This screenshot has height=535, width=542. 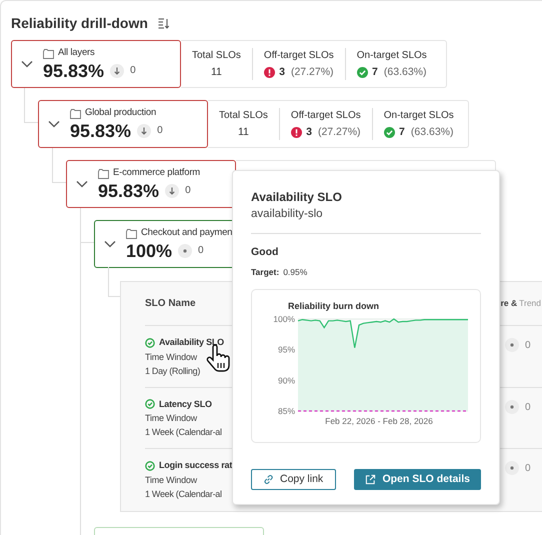 I want to click on y-tick-label: 95%, so click(x=286, y=349).